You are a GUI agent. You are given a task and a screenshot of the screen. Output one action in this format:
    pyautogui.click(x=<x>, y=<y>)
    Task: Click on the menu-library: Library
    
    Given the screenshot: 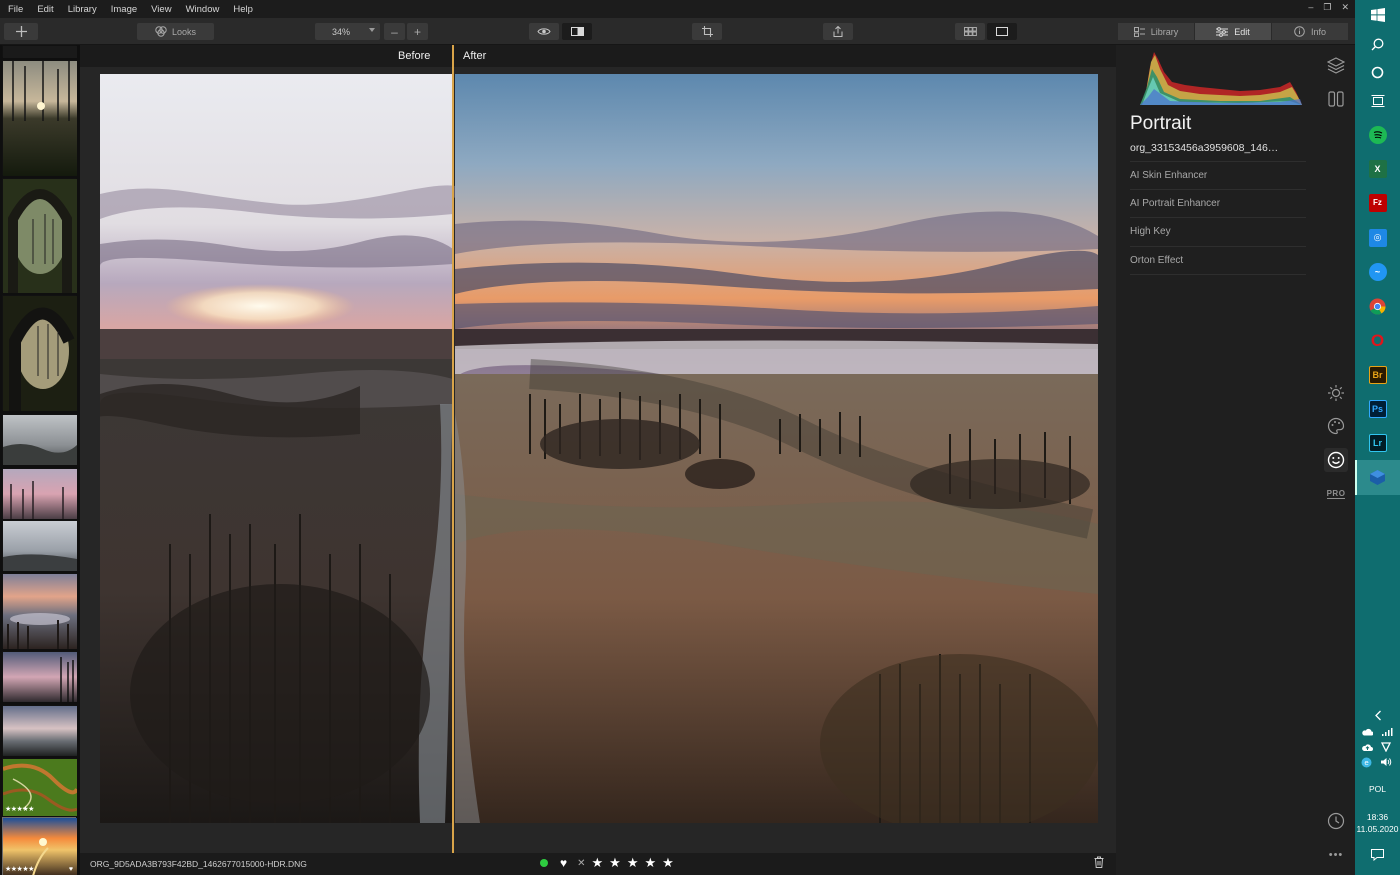 What is the action you would take?
    pyautogui.click(x=82, y=9)
    